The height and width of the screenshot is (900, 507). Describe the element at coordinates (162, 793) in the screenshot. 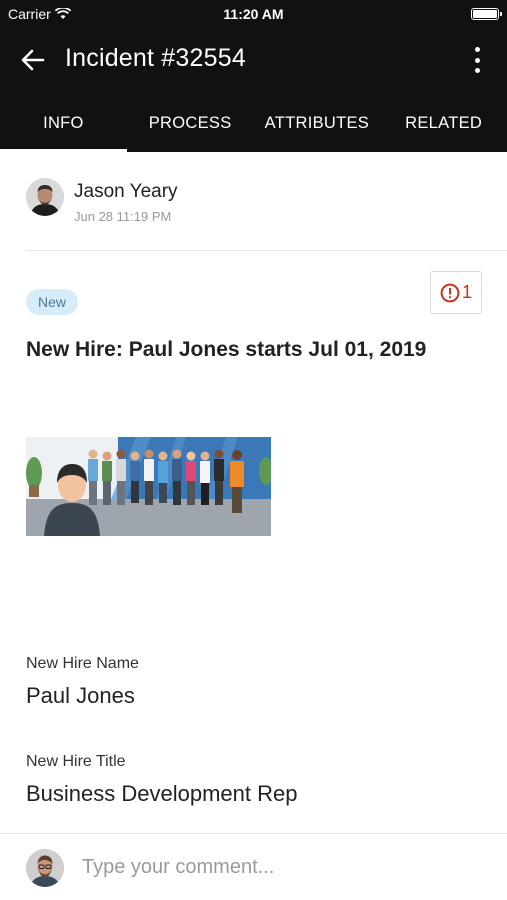

I see `field-value-new-hire-title: Business Development Rep` at that location.